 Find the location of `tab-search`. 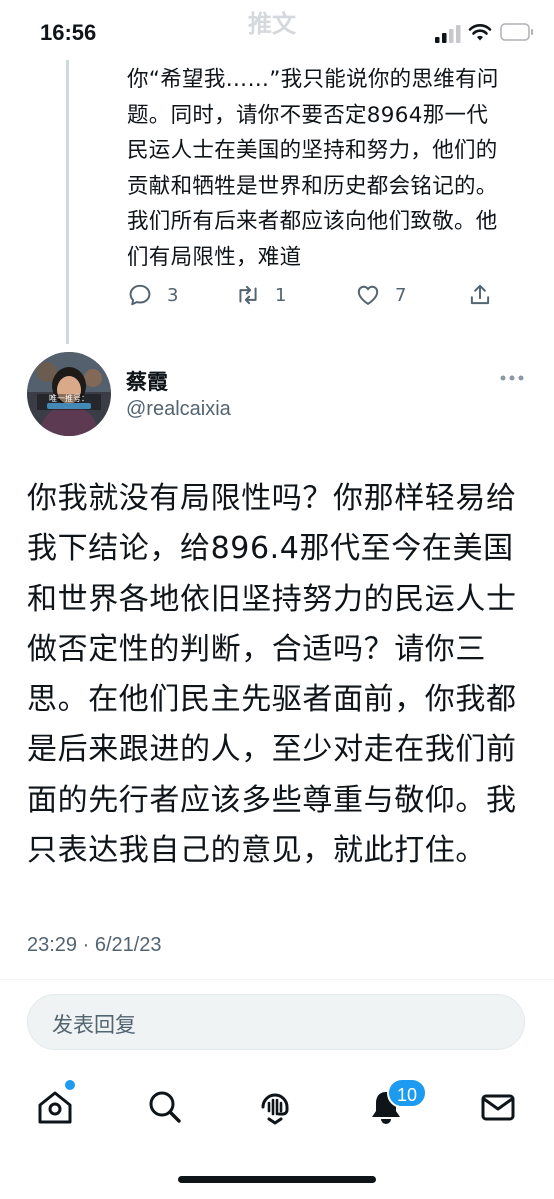

tab-search is located at coordinates (165, 1107).